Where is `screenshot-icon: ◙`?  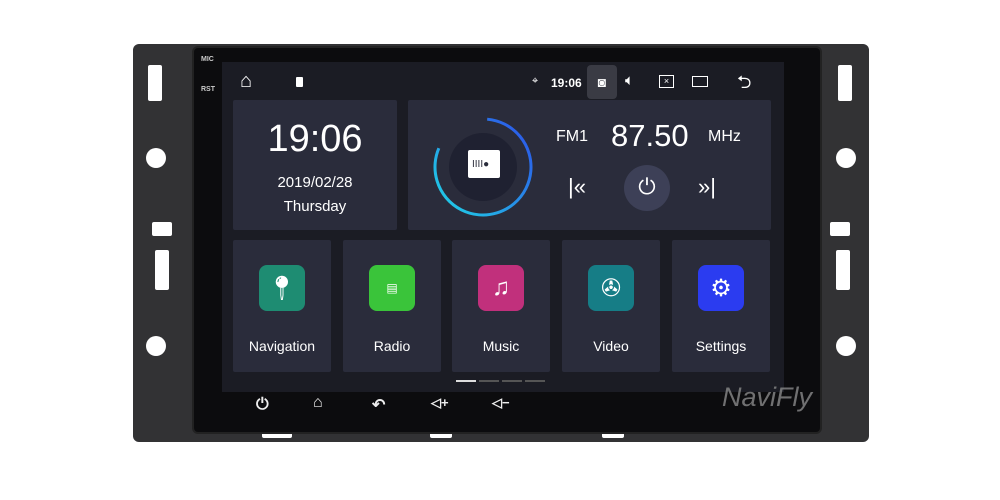
screenshot-icon: ◙ is located at coordinates (602, 82).